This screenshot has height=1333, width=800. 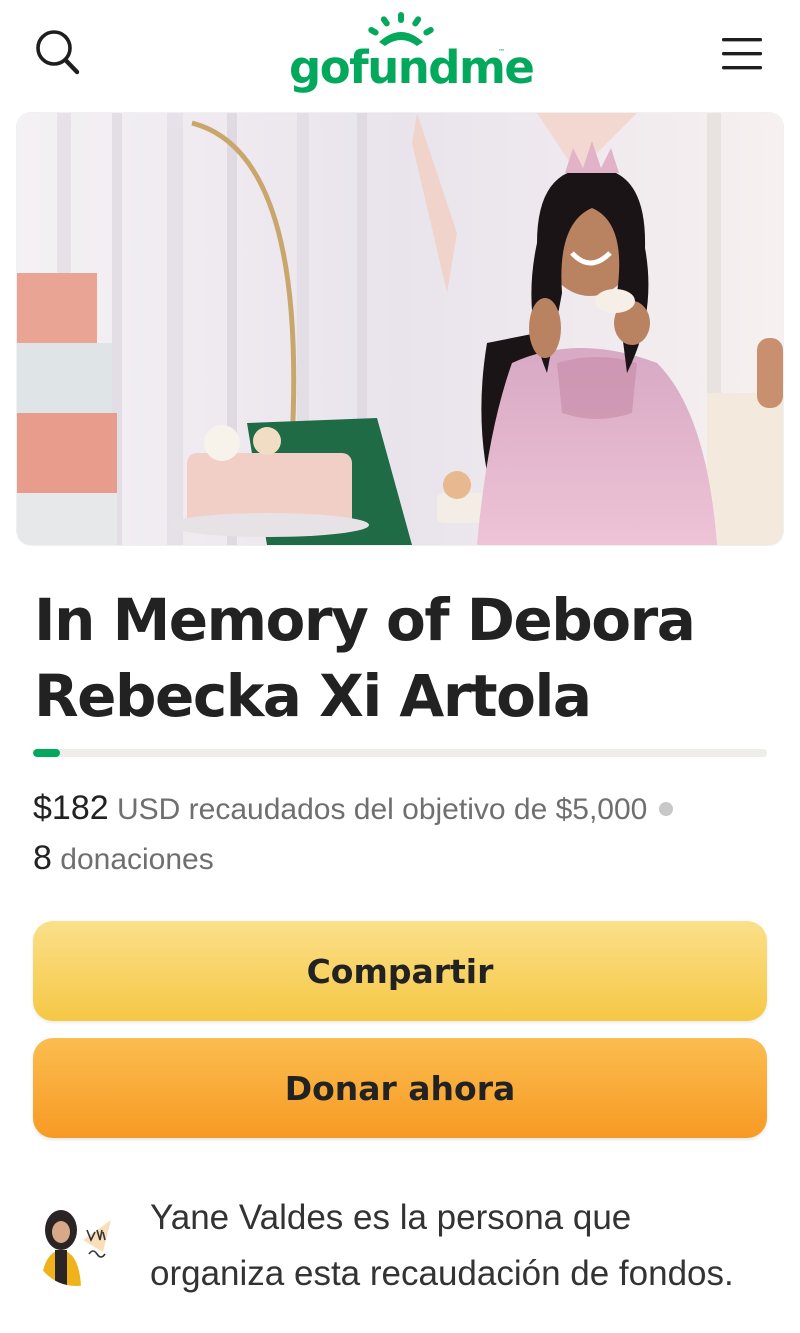 I want to click on search-icon, so click(x=58, y=52).